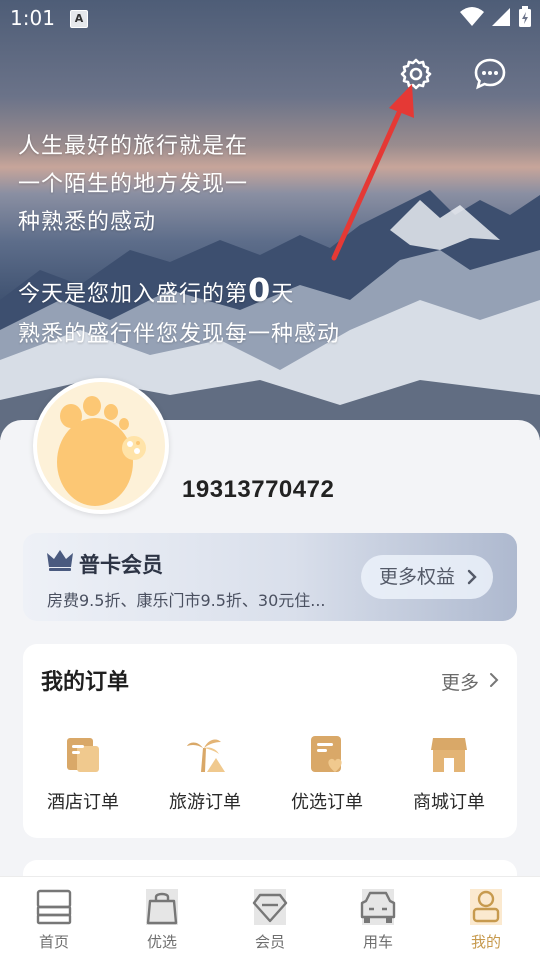  I want to click on travel-order-icon, so click(206, 755).